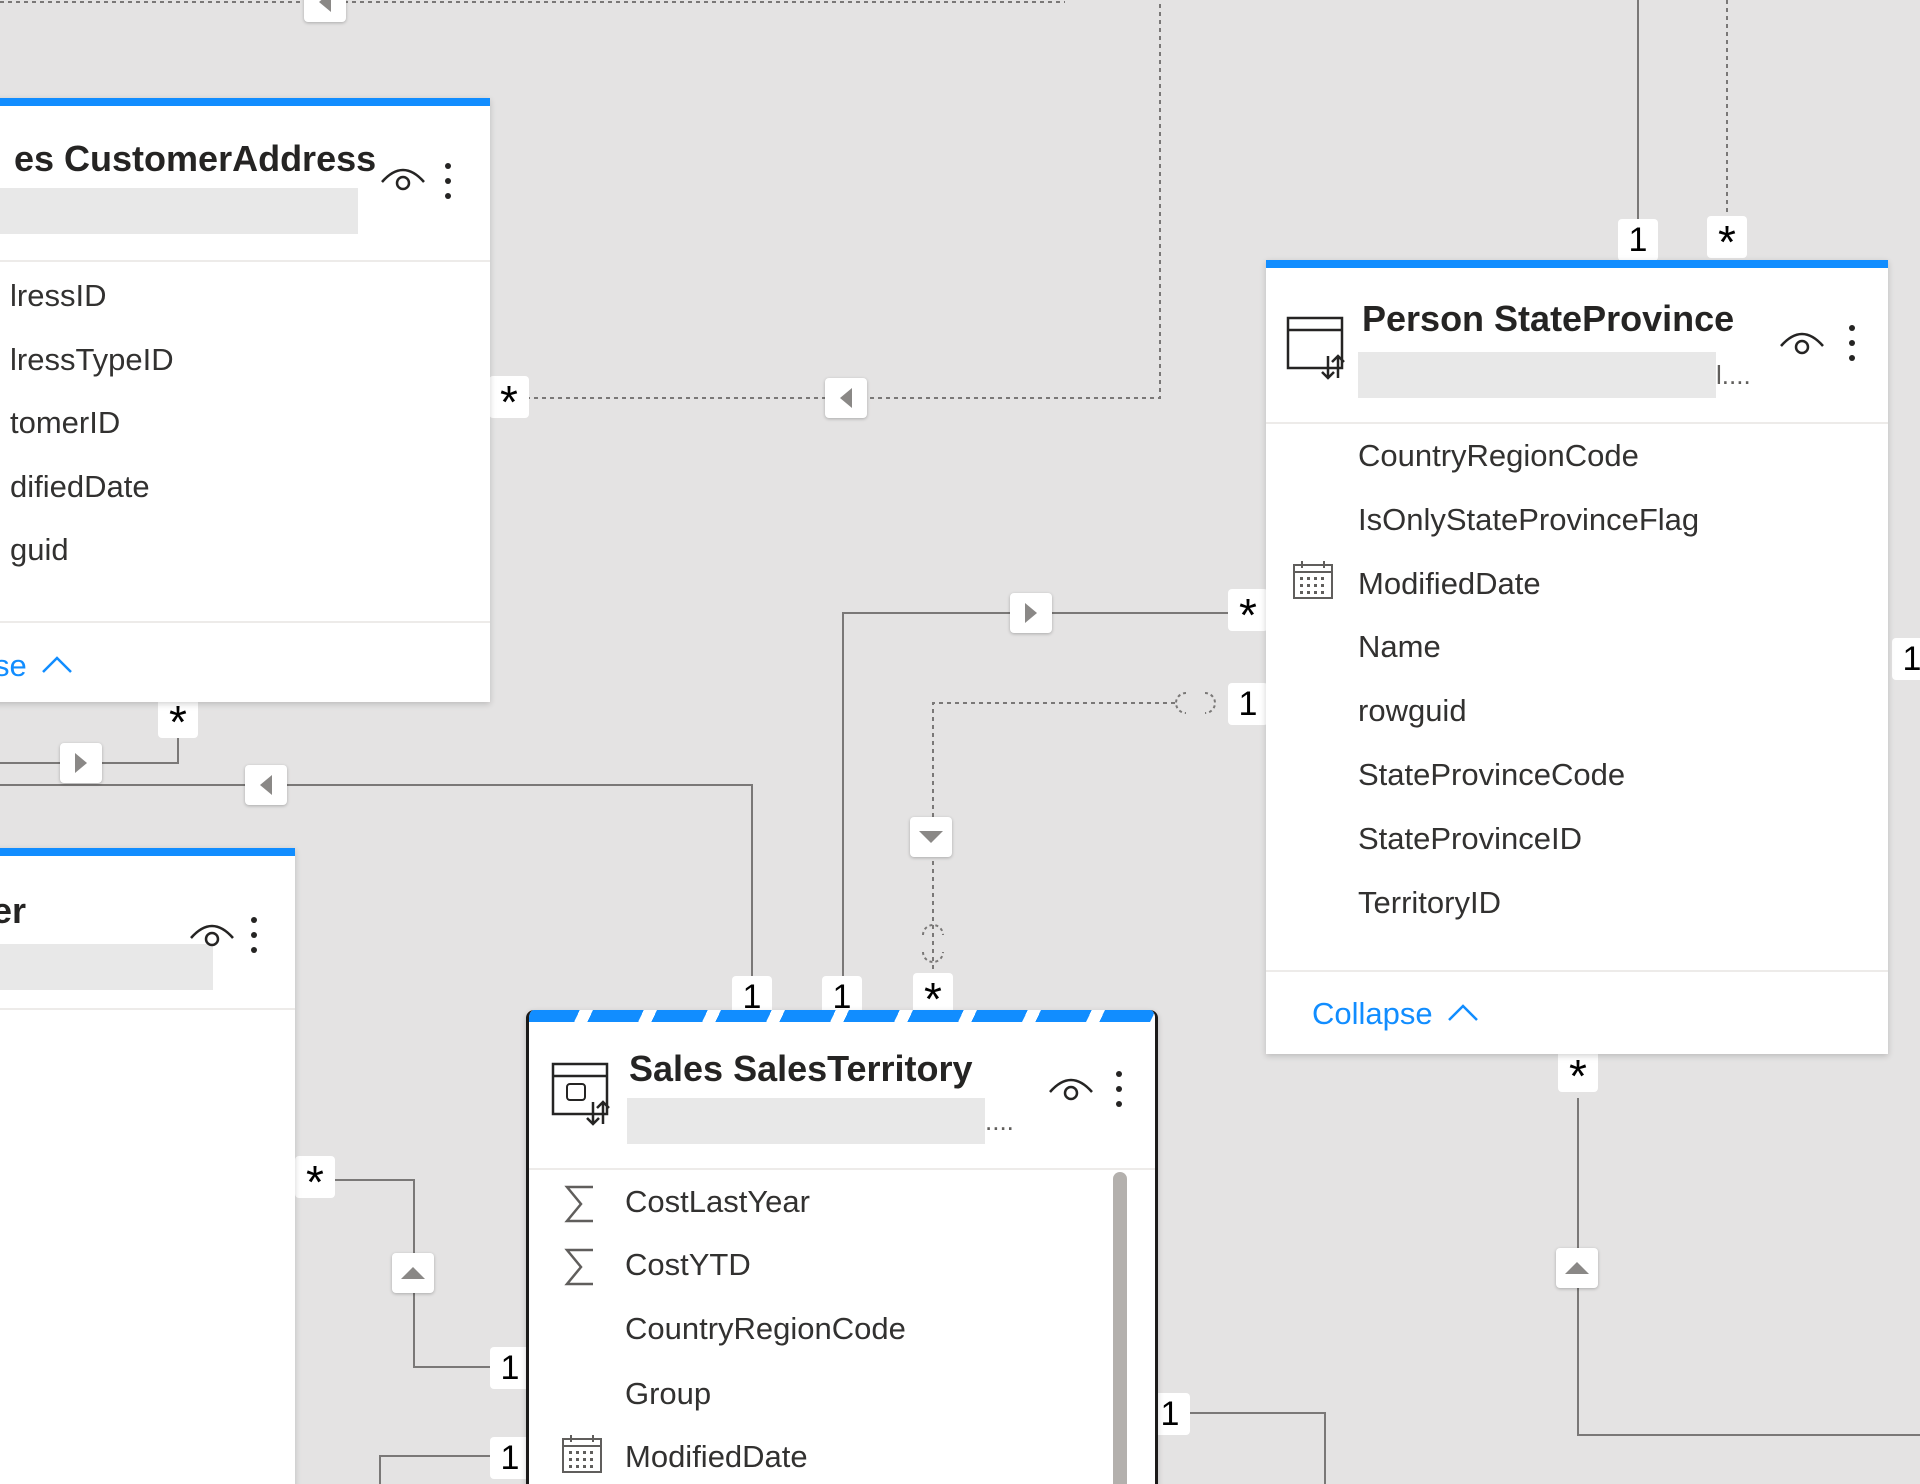  I want to click on selected-header-stripe, so click(842, 1016).